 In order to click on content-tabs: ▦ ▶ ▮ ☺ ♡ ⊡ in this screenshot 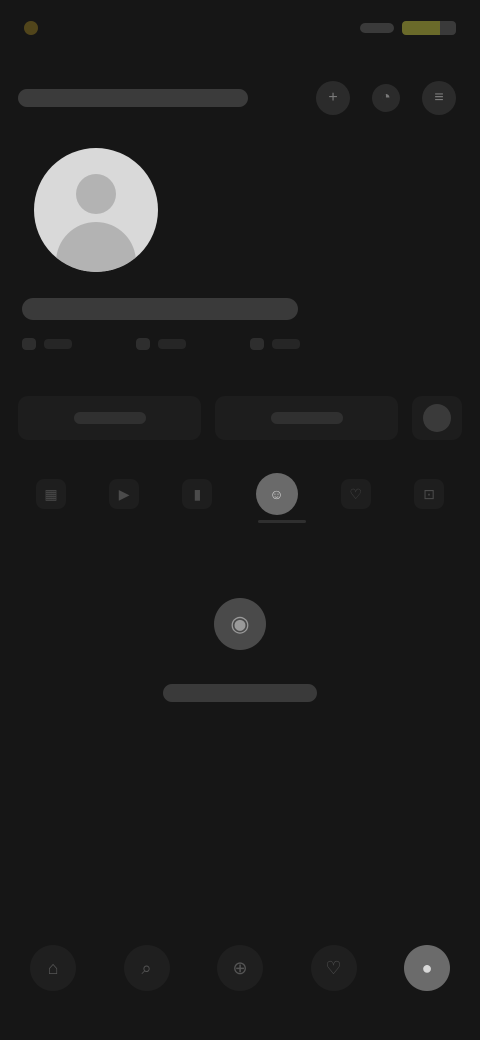, I will do `click(240, 494)`.